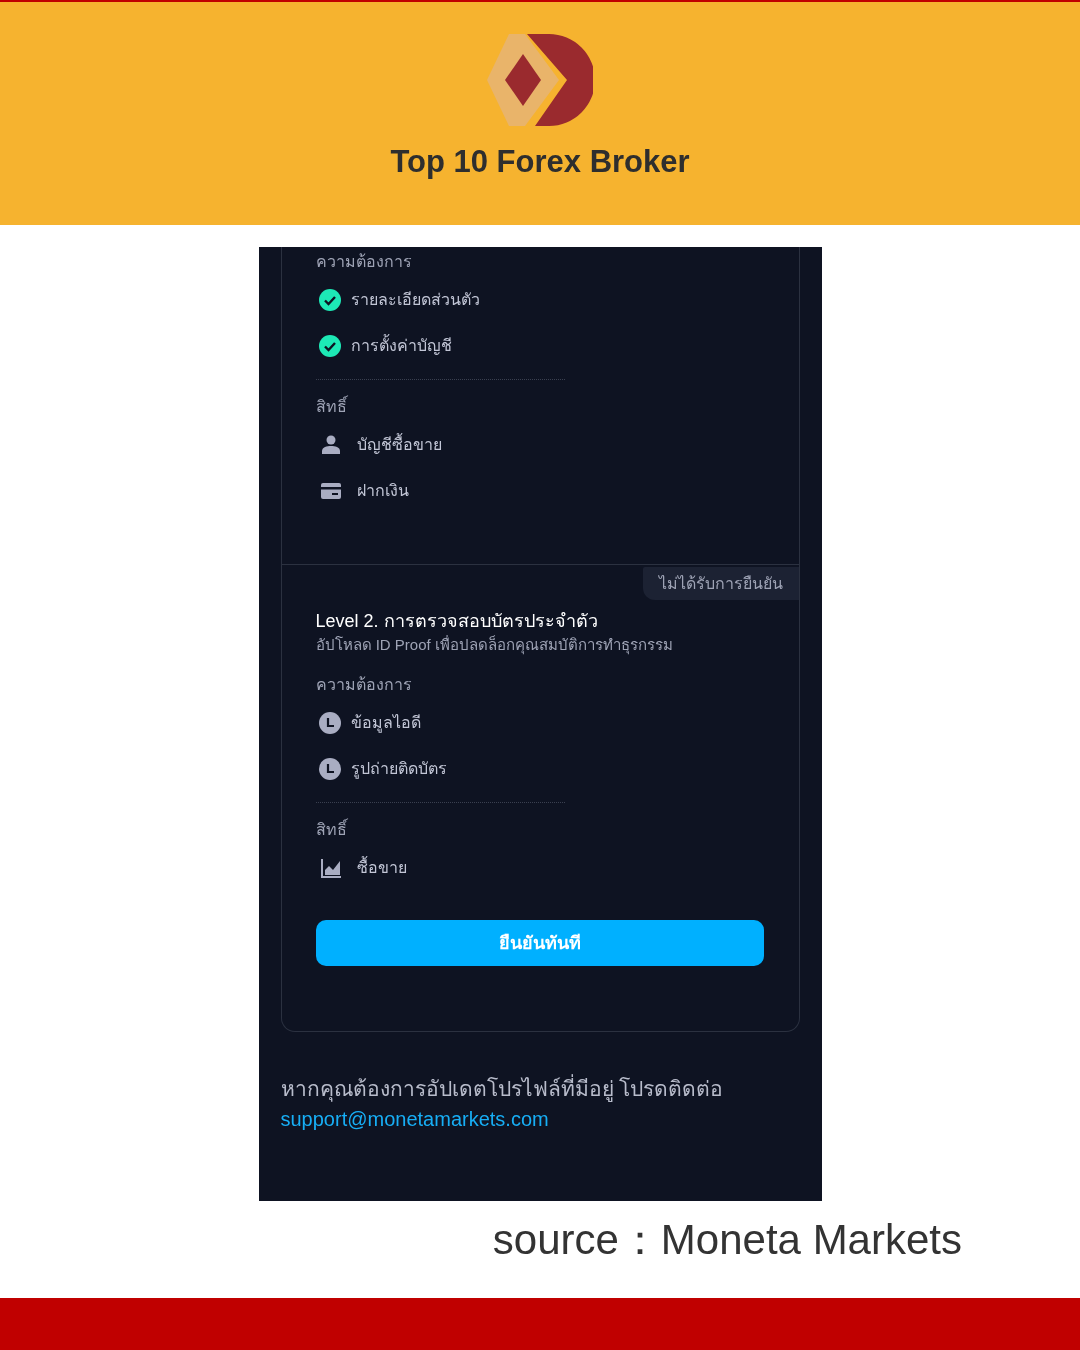 The width and height of the screenshot is (1080, 1350). I want to click on item-label: ฝากเงิน, so click(382, 491).